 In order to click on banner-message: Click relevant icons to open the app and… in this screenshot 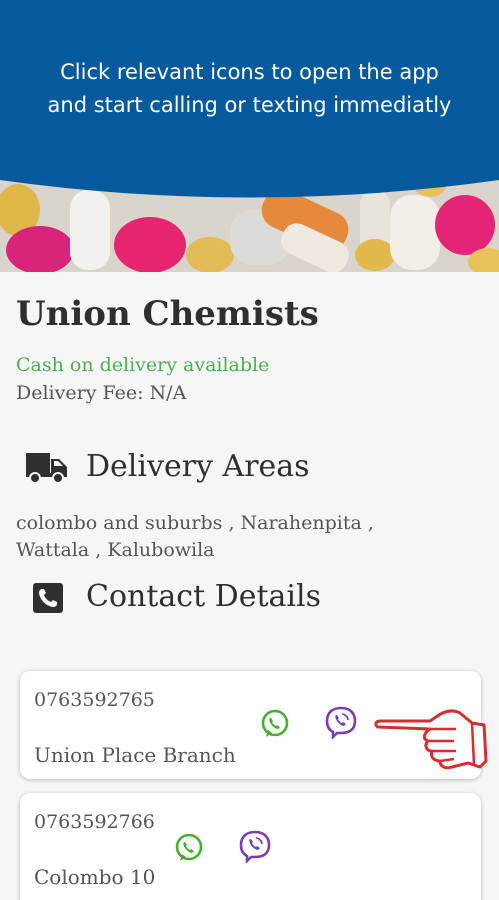, I will do `click(249, 89)`.